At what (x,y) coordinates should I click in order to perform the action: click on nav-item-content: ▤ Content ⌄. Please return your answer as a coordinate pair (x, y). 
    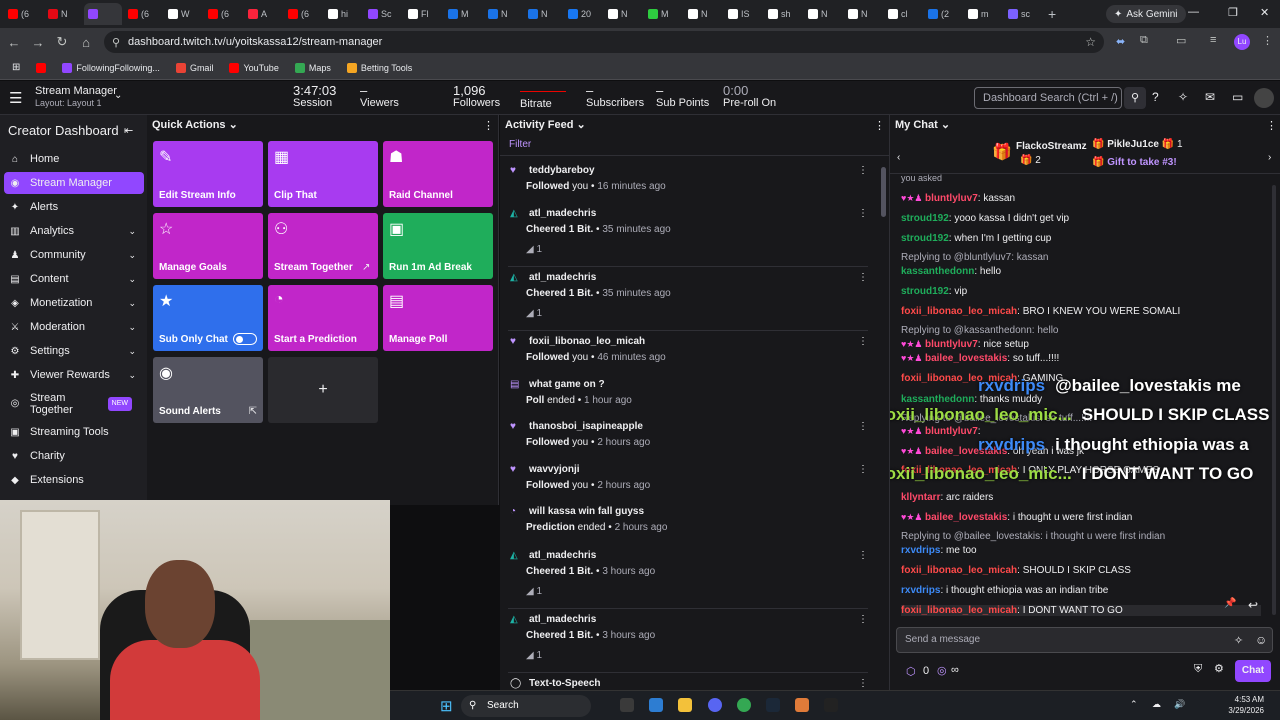
    Looking at the image, I should click on (74, 279).